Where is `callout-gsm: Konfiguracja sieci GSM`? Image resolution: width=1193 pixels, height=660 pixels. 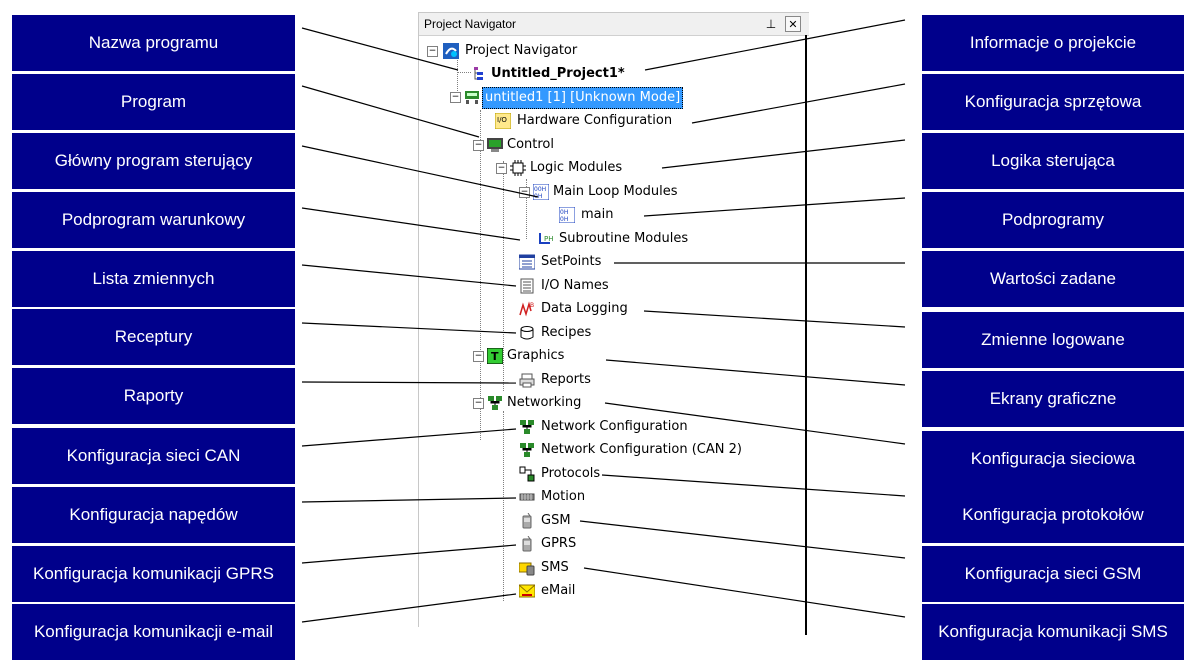
callout-gsm: Konfiguracja sieci GSM is located at coordinates (1053, 574).